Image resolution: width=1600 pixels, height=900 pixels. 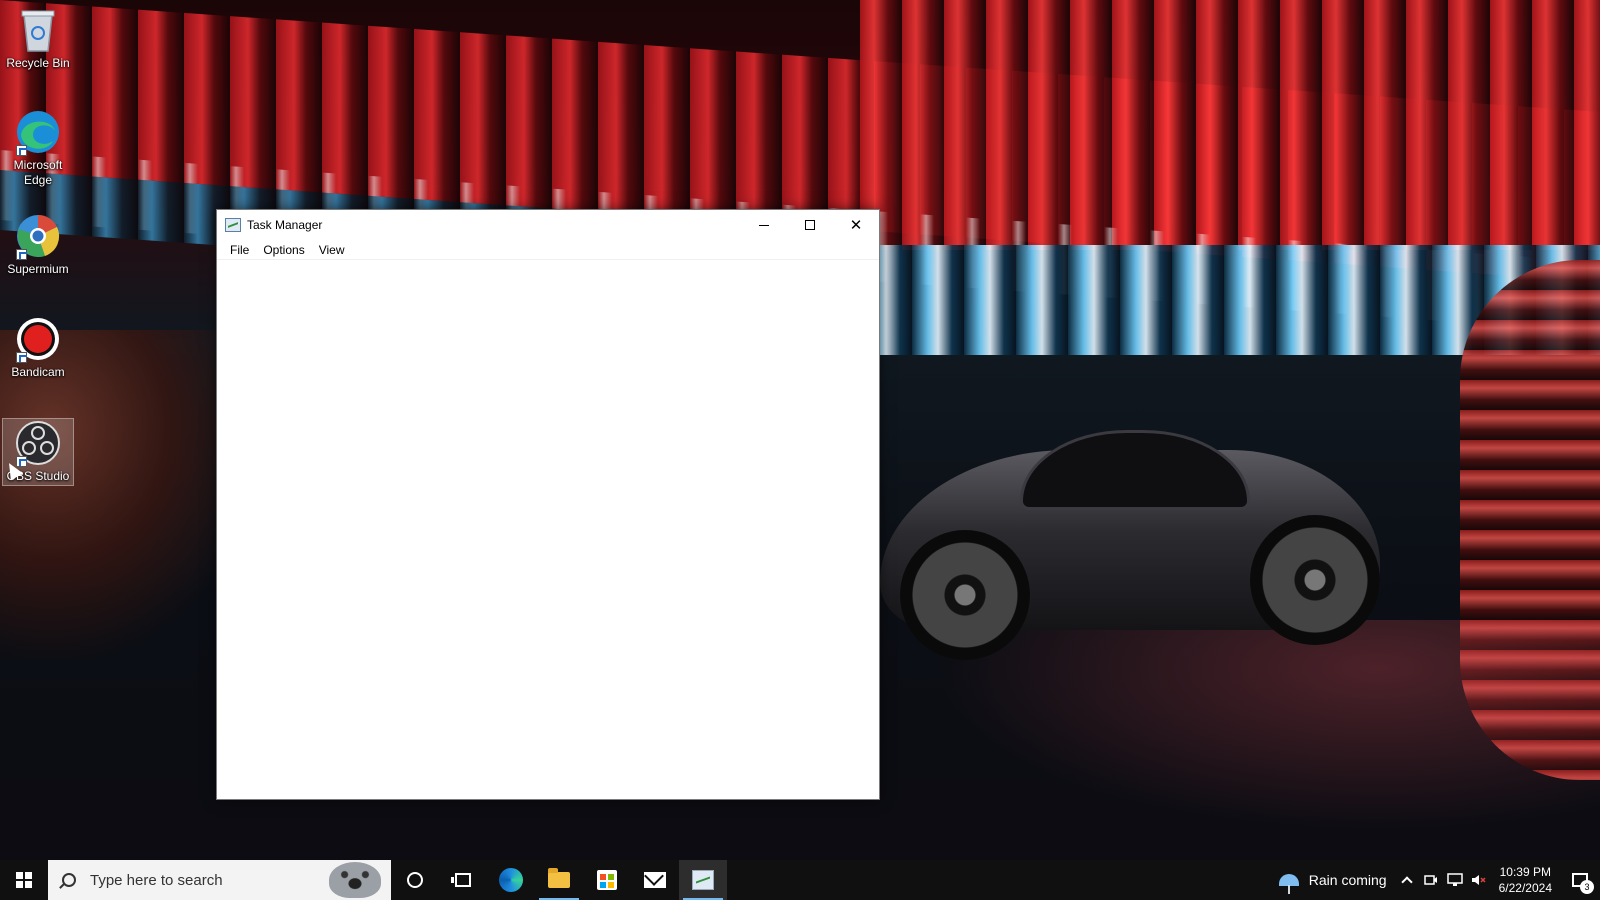 I want to click on taskbar-search-box: Type here to search, so click(x=219, y=880).